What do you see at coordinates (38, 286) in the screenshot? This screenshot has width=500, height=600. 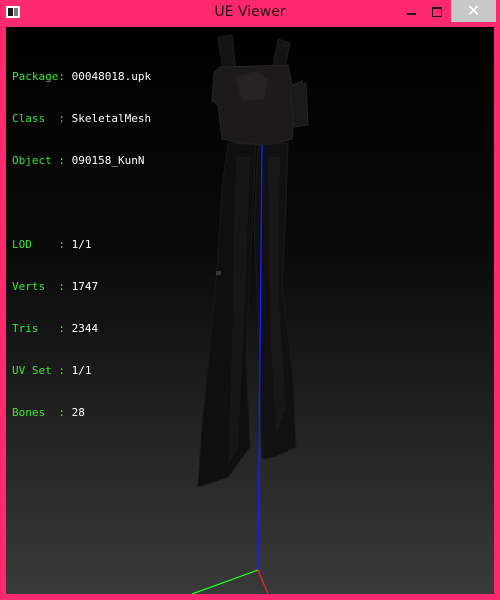 I see `info-label: Verts :` at bounding box center [38, 286].